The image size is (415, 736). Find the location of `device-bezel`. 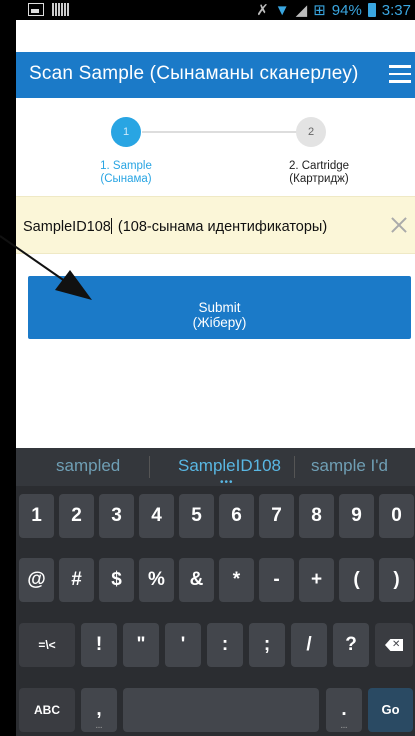

device-bezel is located at coordinates (8, 368).